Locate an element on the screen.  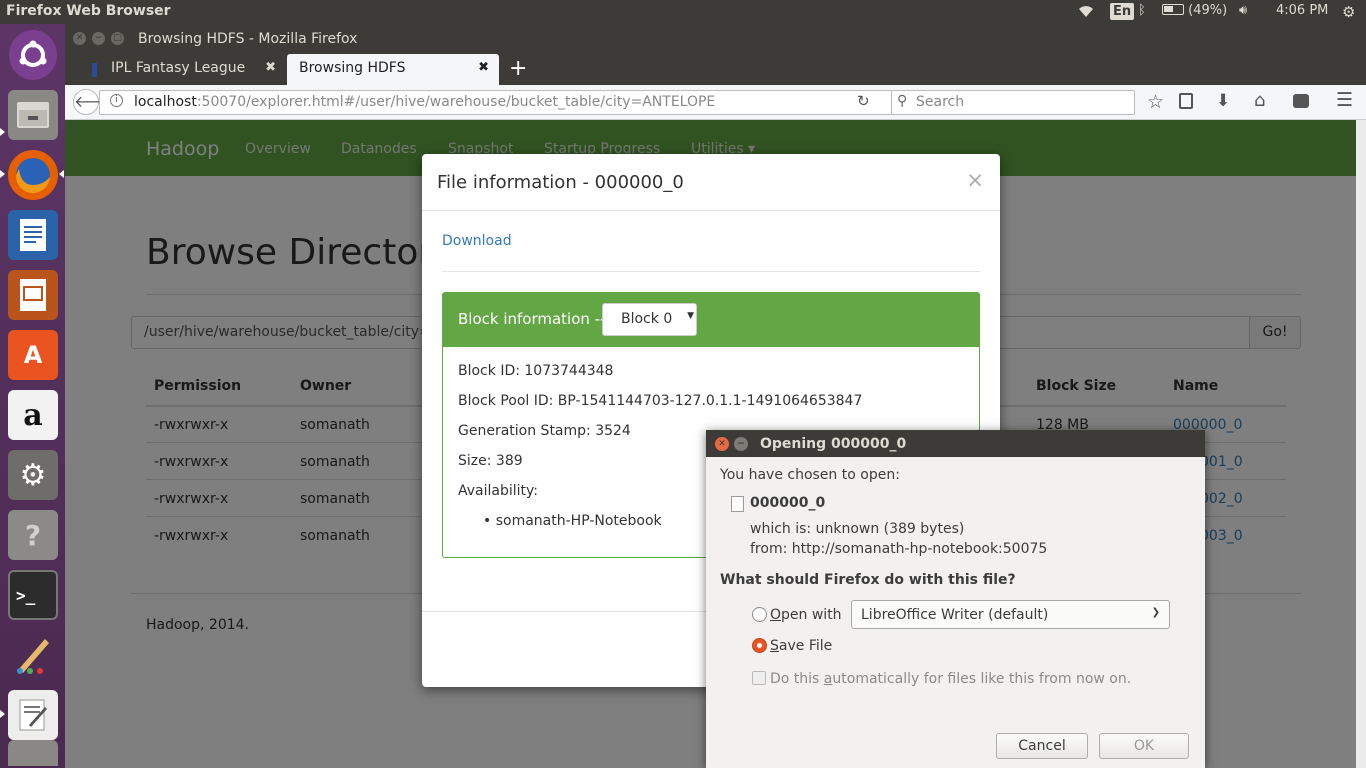
ok-button: OK is located at coordinates (1144, 746).